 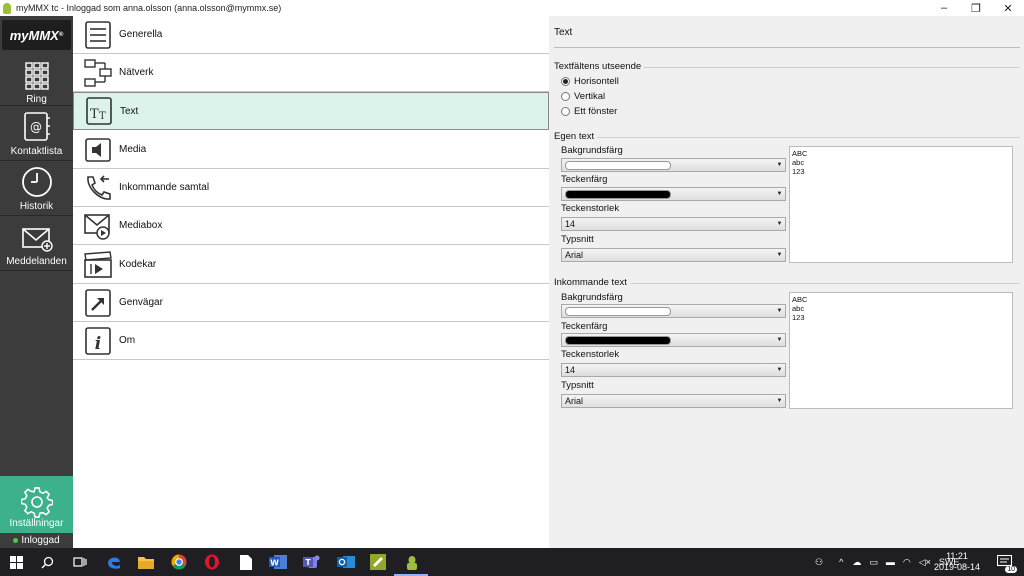 What do you see at coordinates (1006, 563) in the screenshot?
I see `notification-center-icon: 10` at bounding box center [1006, 563].